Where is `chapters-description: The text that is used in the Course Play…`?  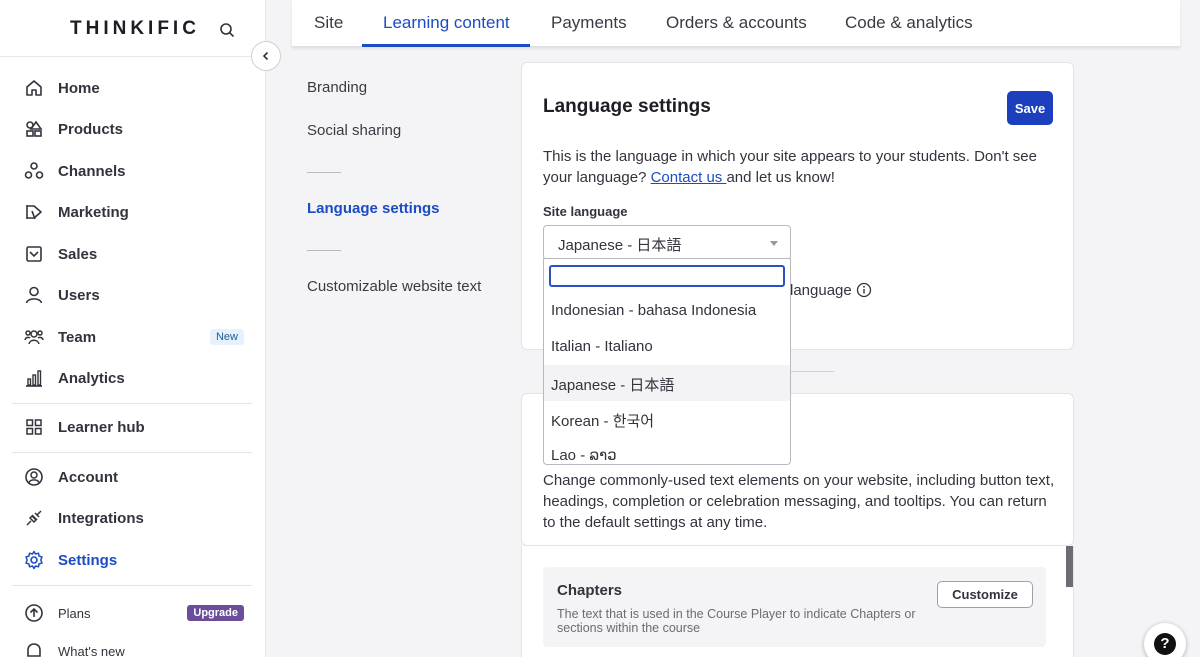
chapters-description: The text that is used in the Course Play… is located at coordinates (736, 621).